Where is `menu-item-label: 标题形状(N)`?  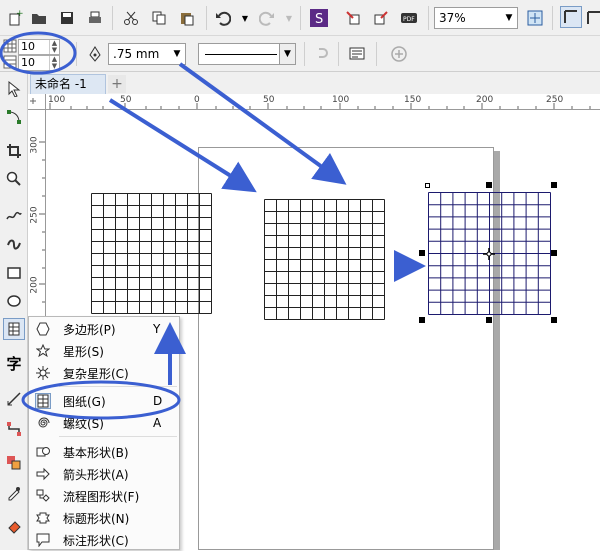
menu-item-label: 标题形状(N) is located at coordinates (96, 518).